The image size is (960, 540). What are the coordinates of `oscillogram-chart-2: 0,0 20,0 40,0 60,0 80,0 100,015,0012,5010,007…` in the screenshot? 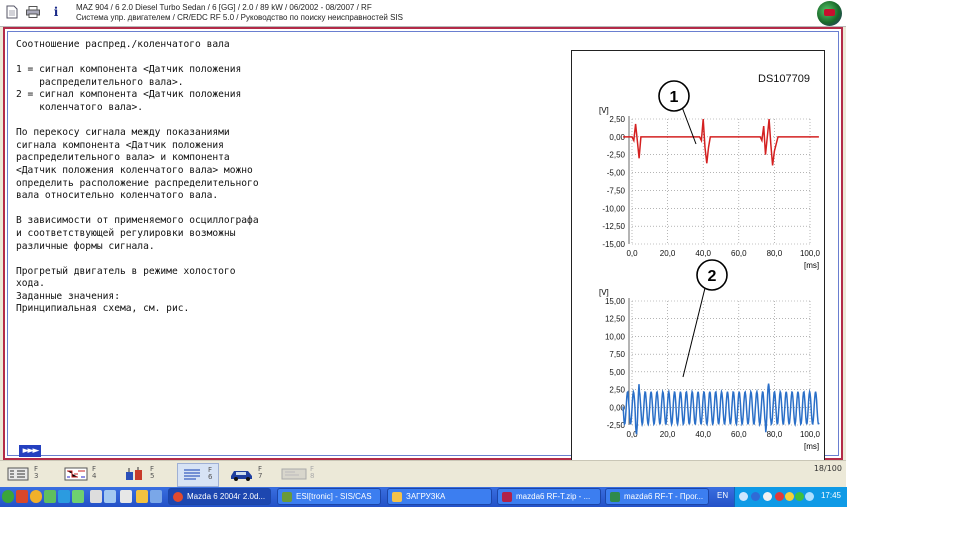 It's located at (710, 369).